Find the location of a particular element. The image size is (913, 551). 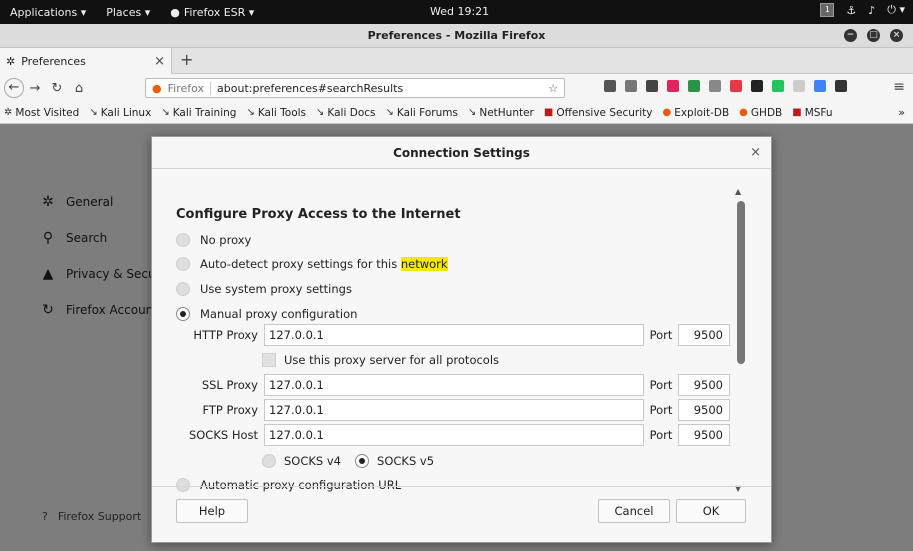

bookmark-msfu: ■ MSFu is located at coordinates (812, 113).